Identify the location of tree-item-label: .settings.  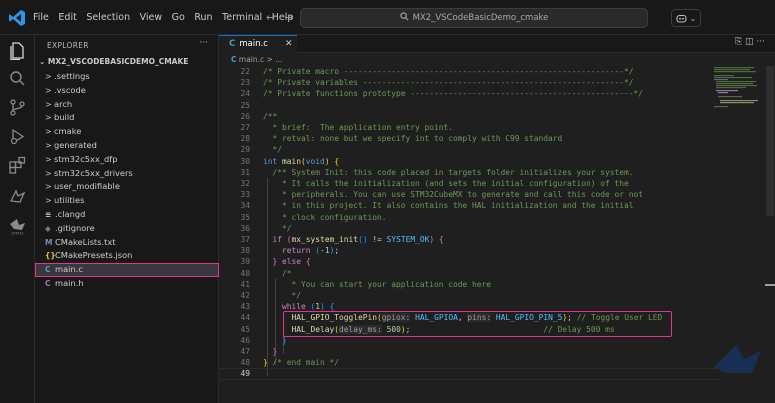
(72, 76).